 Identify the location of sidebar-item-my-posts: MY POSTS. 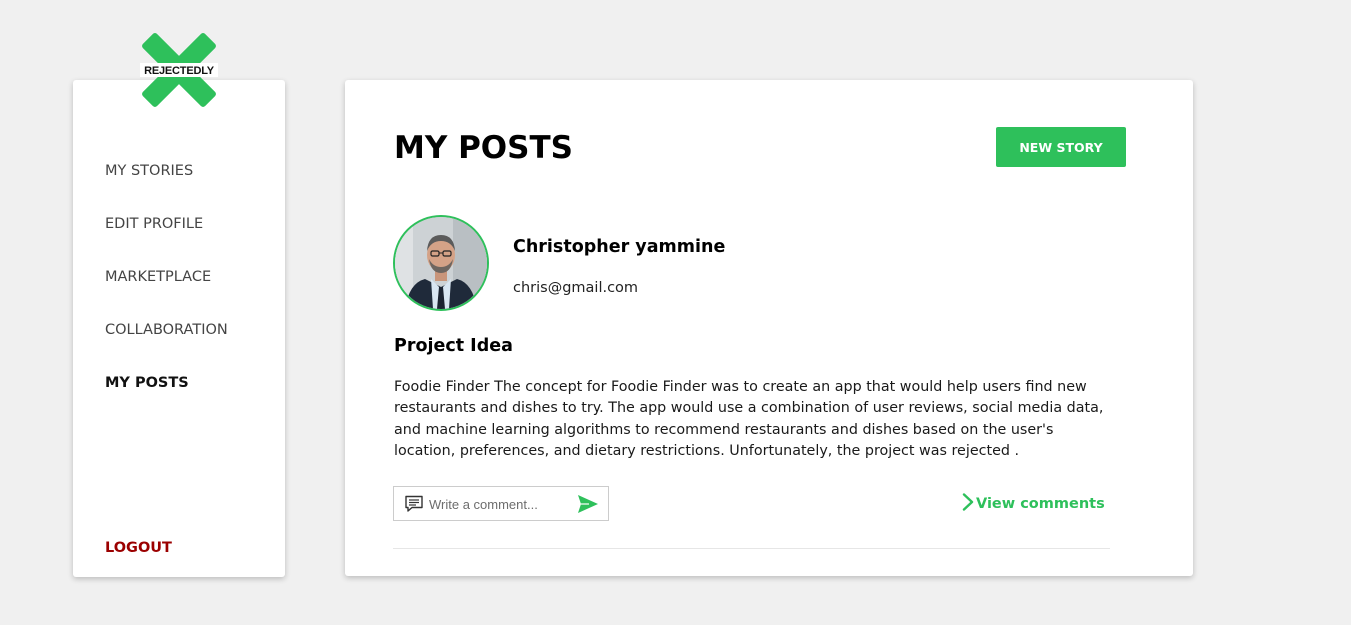
(166, 401).